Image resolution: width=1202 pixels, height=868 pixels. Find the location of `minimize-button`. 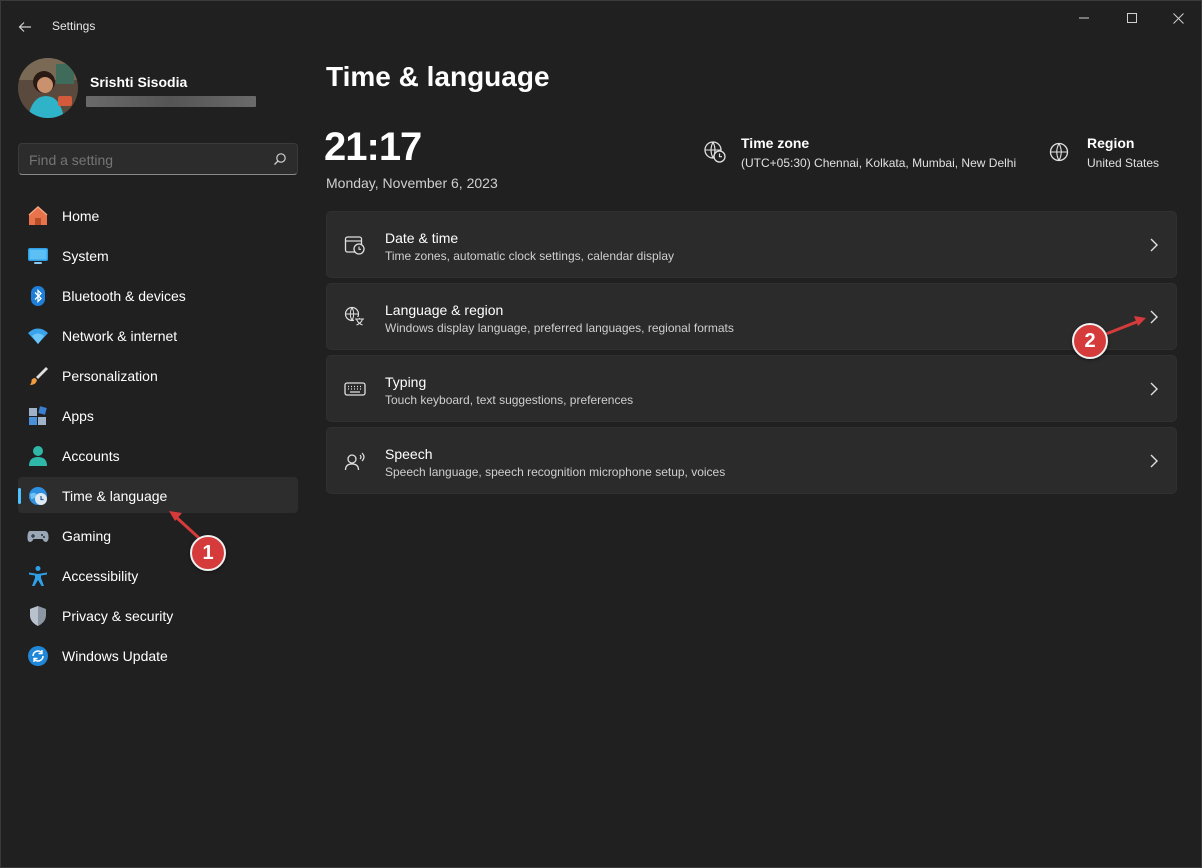

minimize-button is located at coordinates (1084, 18).